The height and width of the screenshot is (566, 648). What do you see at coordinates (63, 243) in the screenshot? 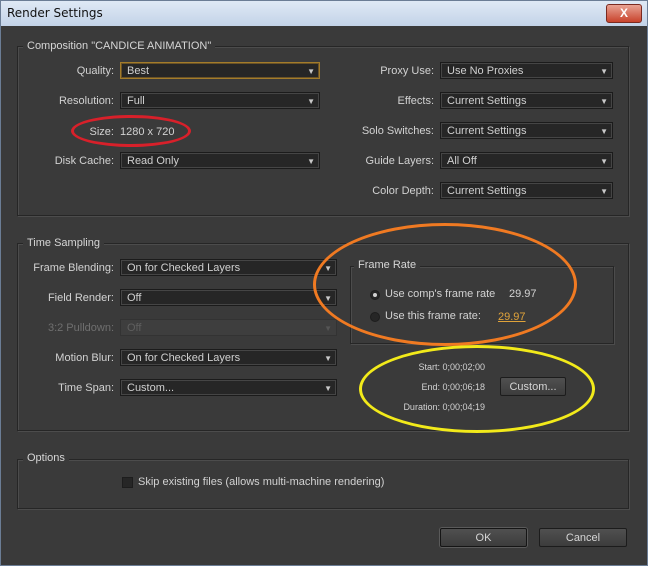
I see `time-sampling-legend: Time Sampling` at bounding box center [63, 243].